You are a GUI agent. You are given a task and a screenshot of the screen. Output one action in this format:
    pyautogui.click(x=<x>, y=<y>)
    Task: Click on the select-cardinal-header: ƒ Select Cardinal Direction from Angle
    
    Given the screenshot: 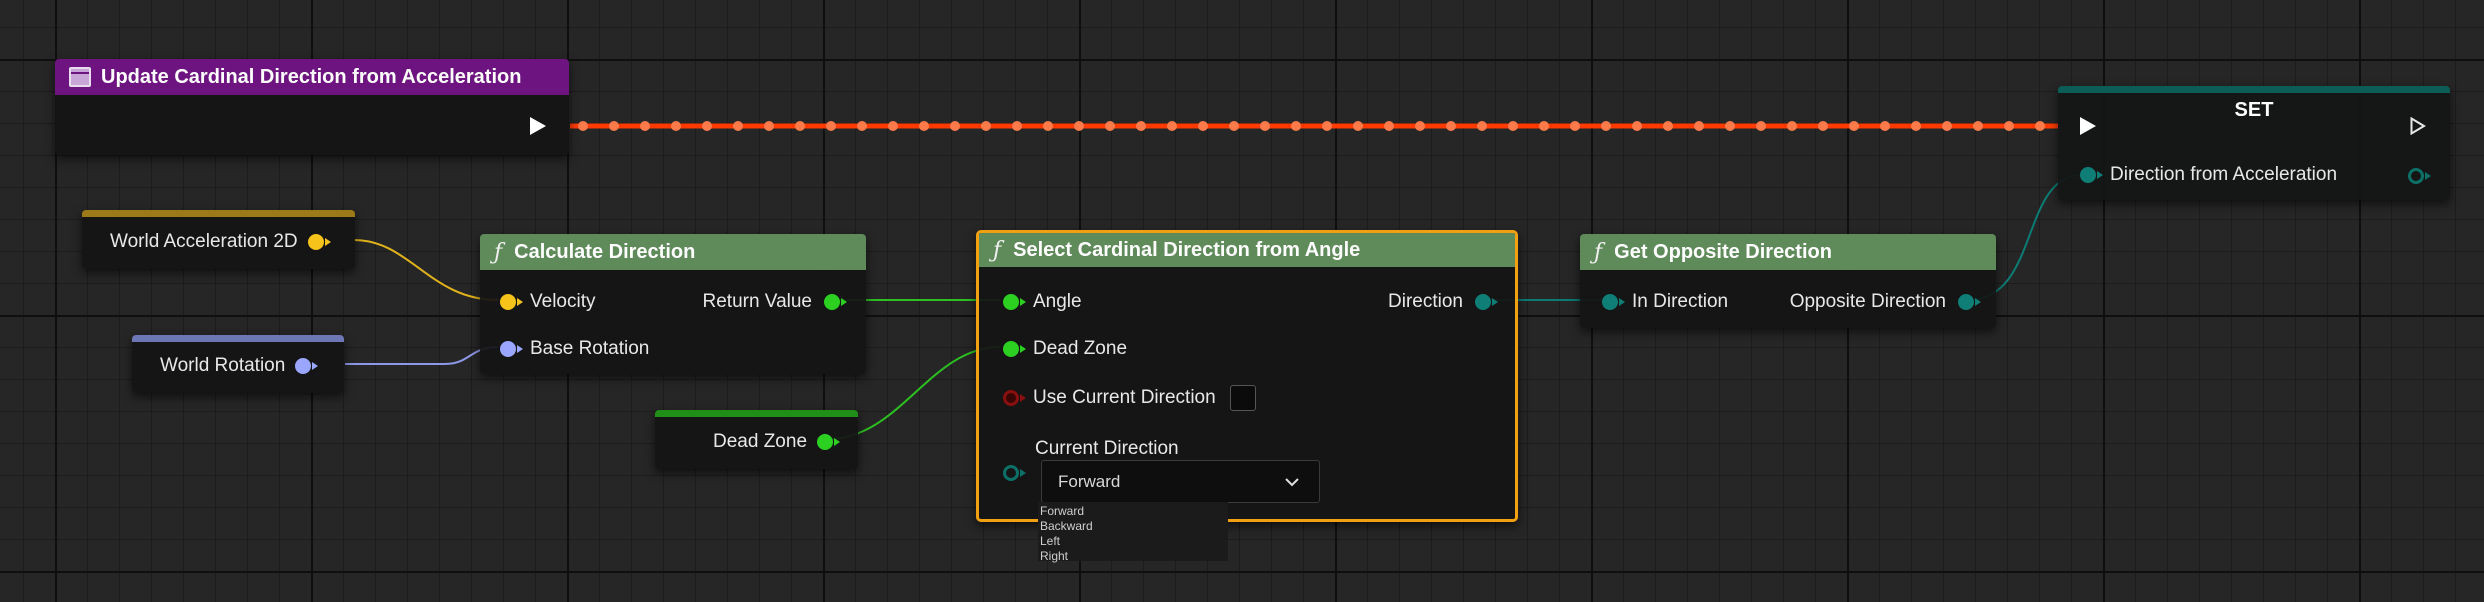 What is the action you would take?
    pyautogui.click(x=1247, y=250)
    